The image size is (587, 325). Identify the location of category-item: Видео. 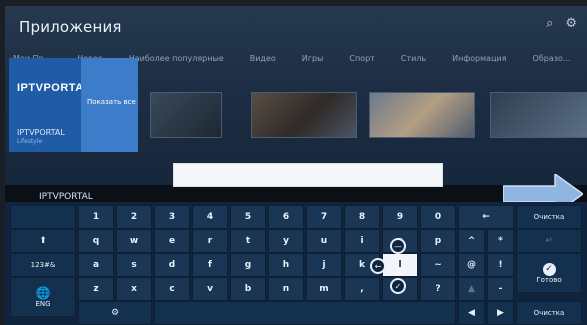
(263, 60).